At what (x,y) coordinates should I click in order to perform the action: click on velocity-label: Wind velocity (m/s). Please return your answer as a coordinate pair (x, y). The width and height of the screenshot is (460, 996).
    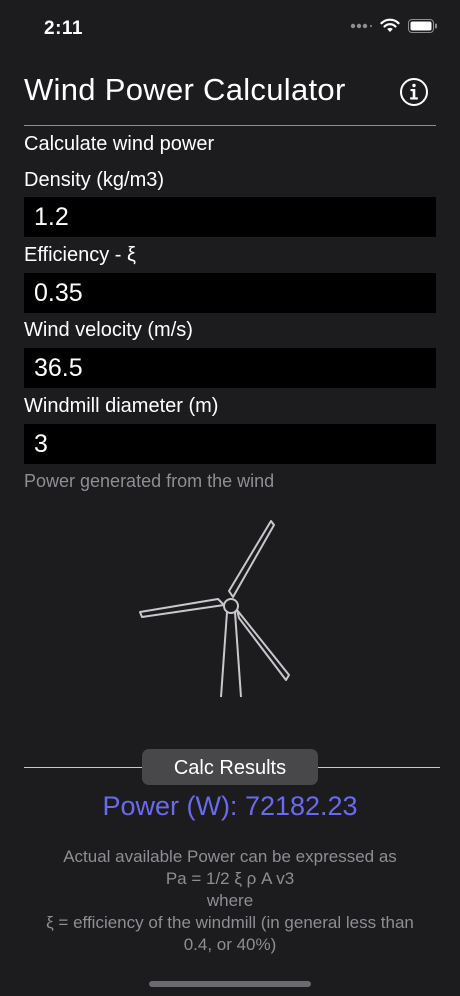
    Looking at the image, I should click on (108, 330).